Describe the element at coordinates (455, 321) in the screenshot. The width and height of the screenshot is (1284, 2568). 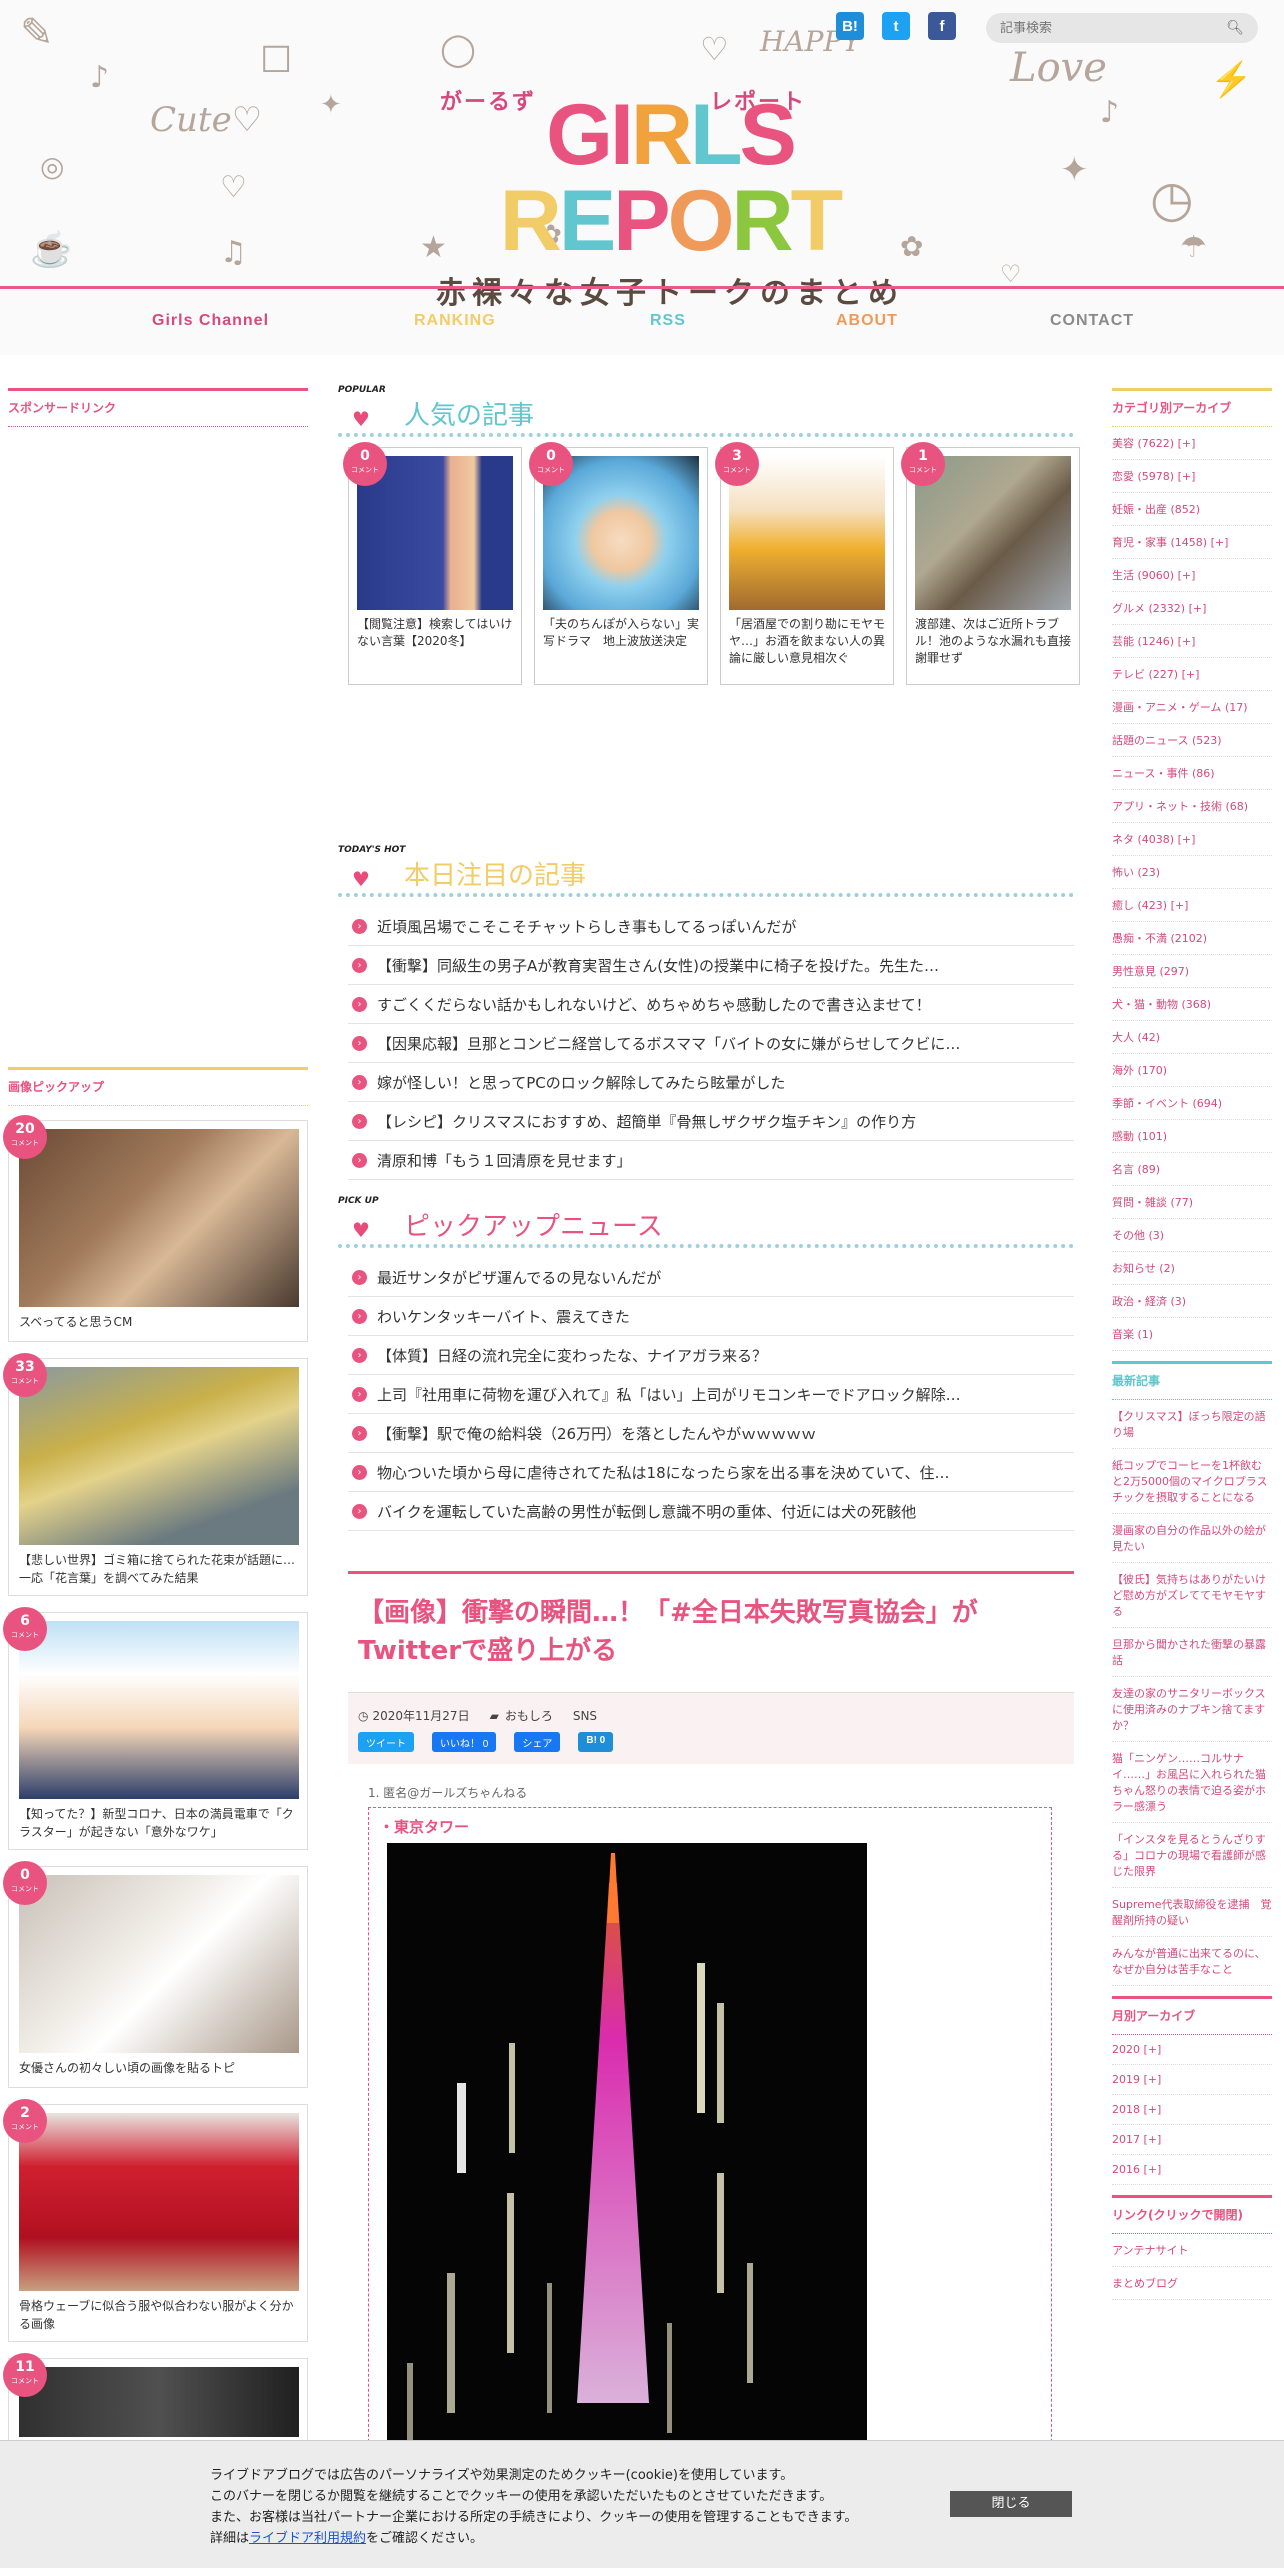
I see `nav-ranking: RANKING` at that location.